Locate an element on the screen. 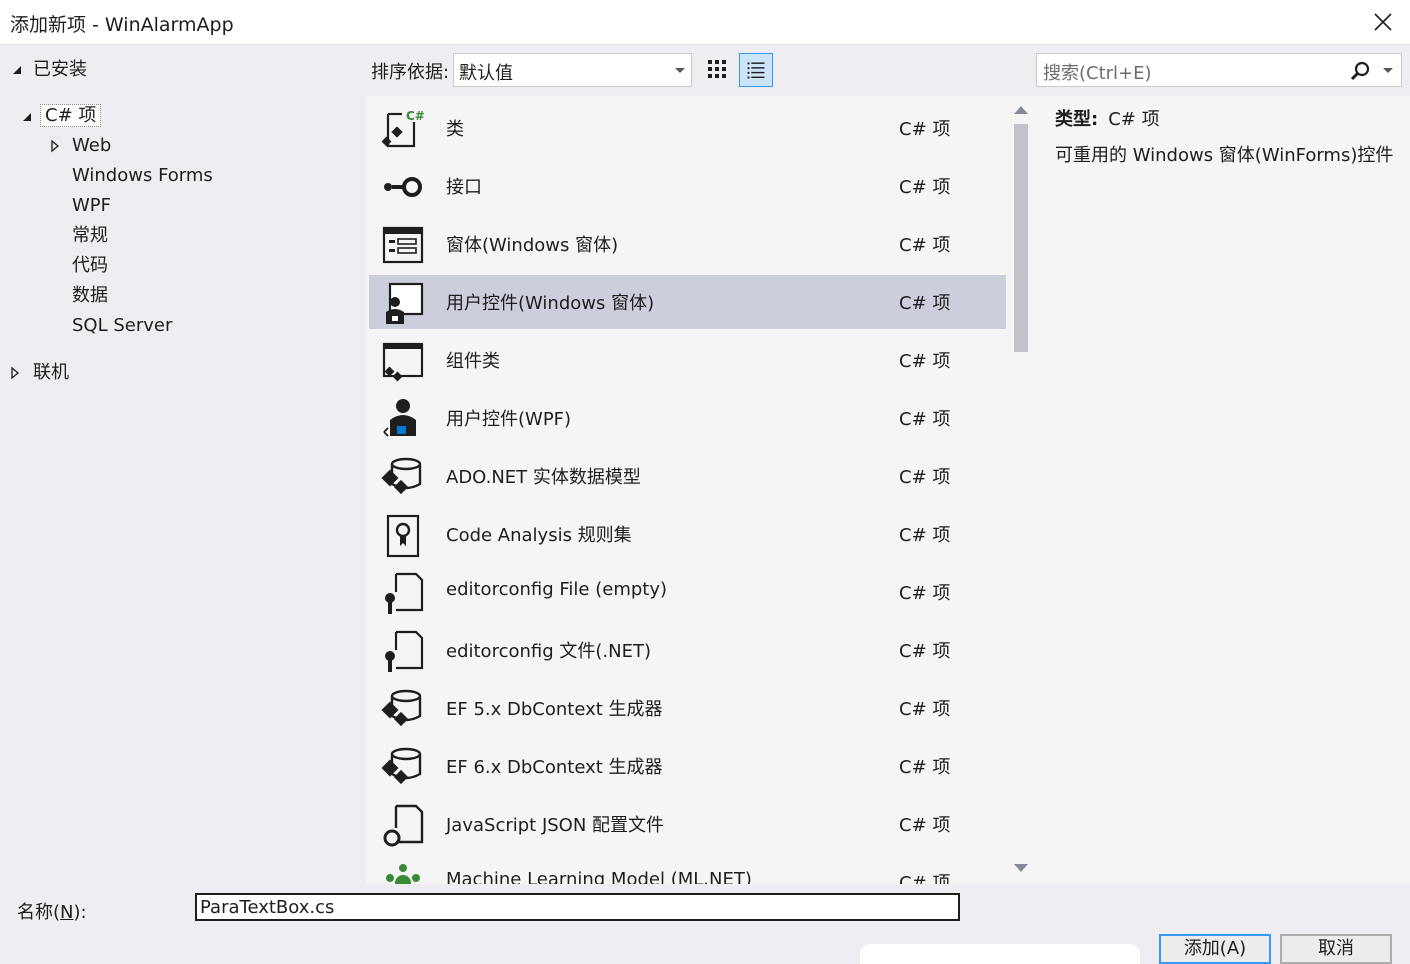  list-item: 窗体(Windows 窗体) C# 项 is located at coordinates (687, 244).